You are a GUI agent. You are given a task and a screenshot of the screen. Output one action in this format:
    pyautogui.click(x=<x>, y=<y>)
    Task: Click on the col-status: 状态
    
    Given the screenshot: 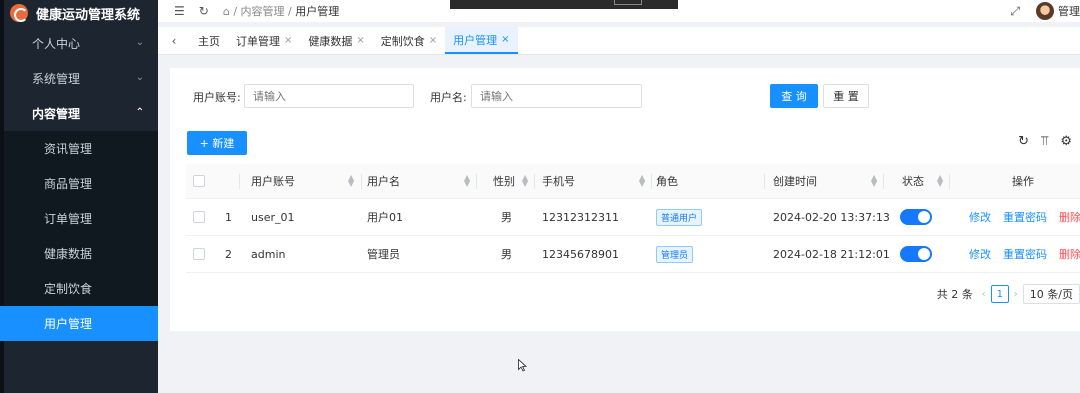 What is the action you would take?
    pyautogui.click(x=913, y=181)
    